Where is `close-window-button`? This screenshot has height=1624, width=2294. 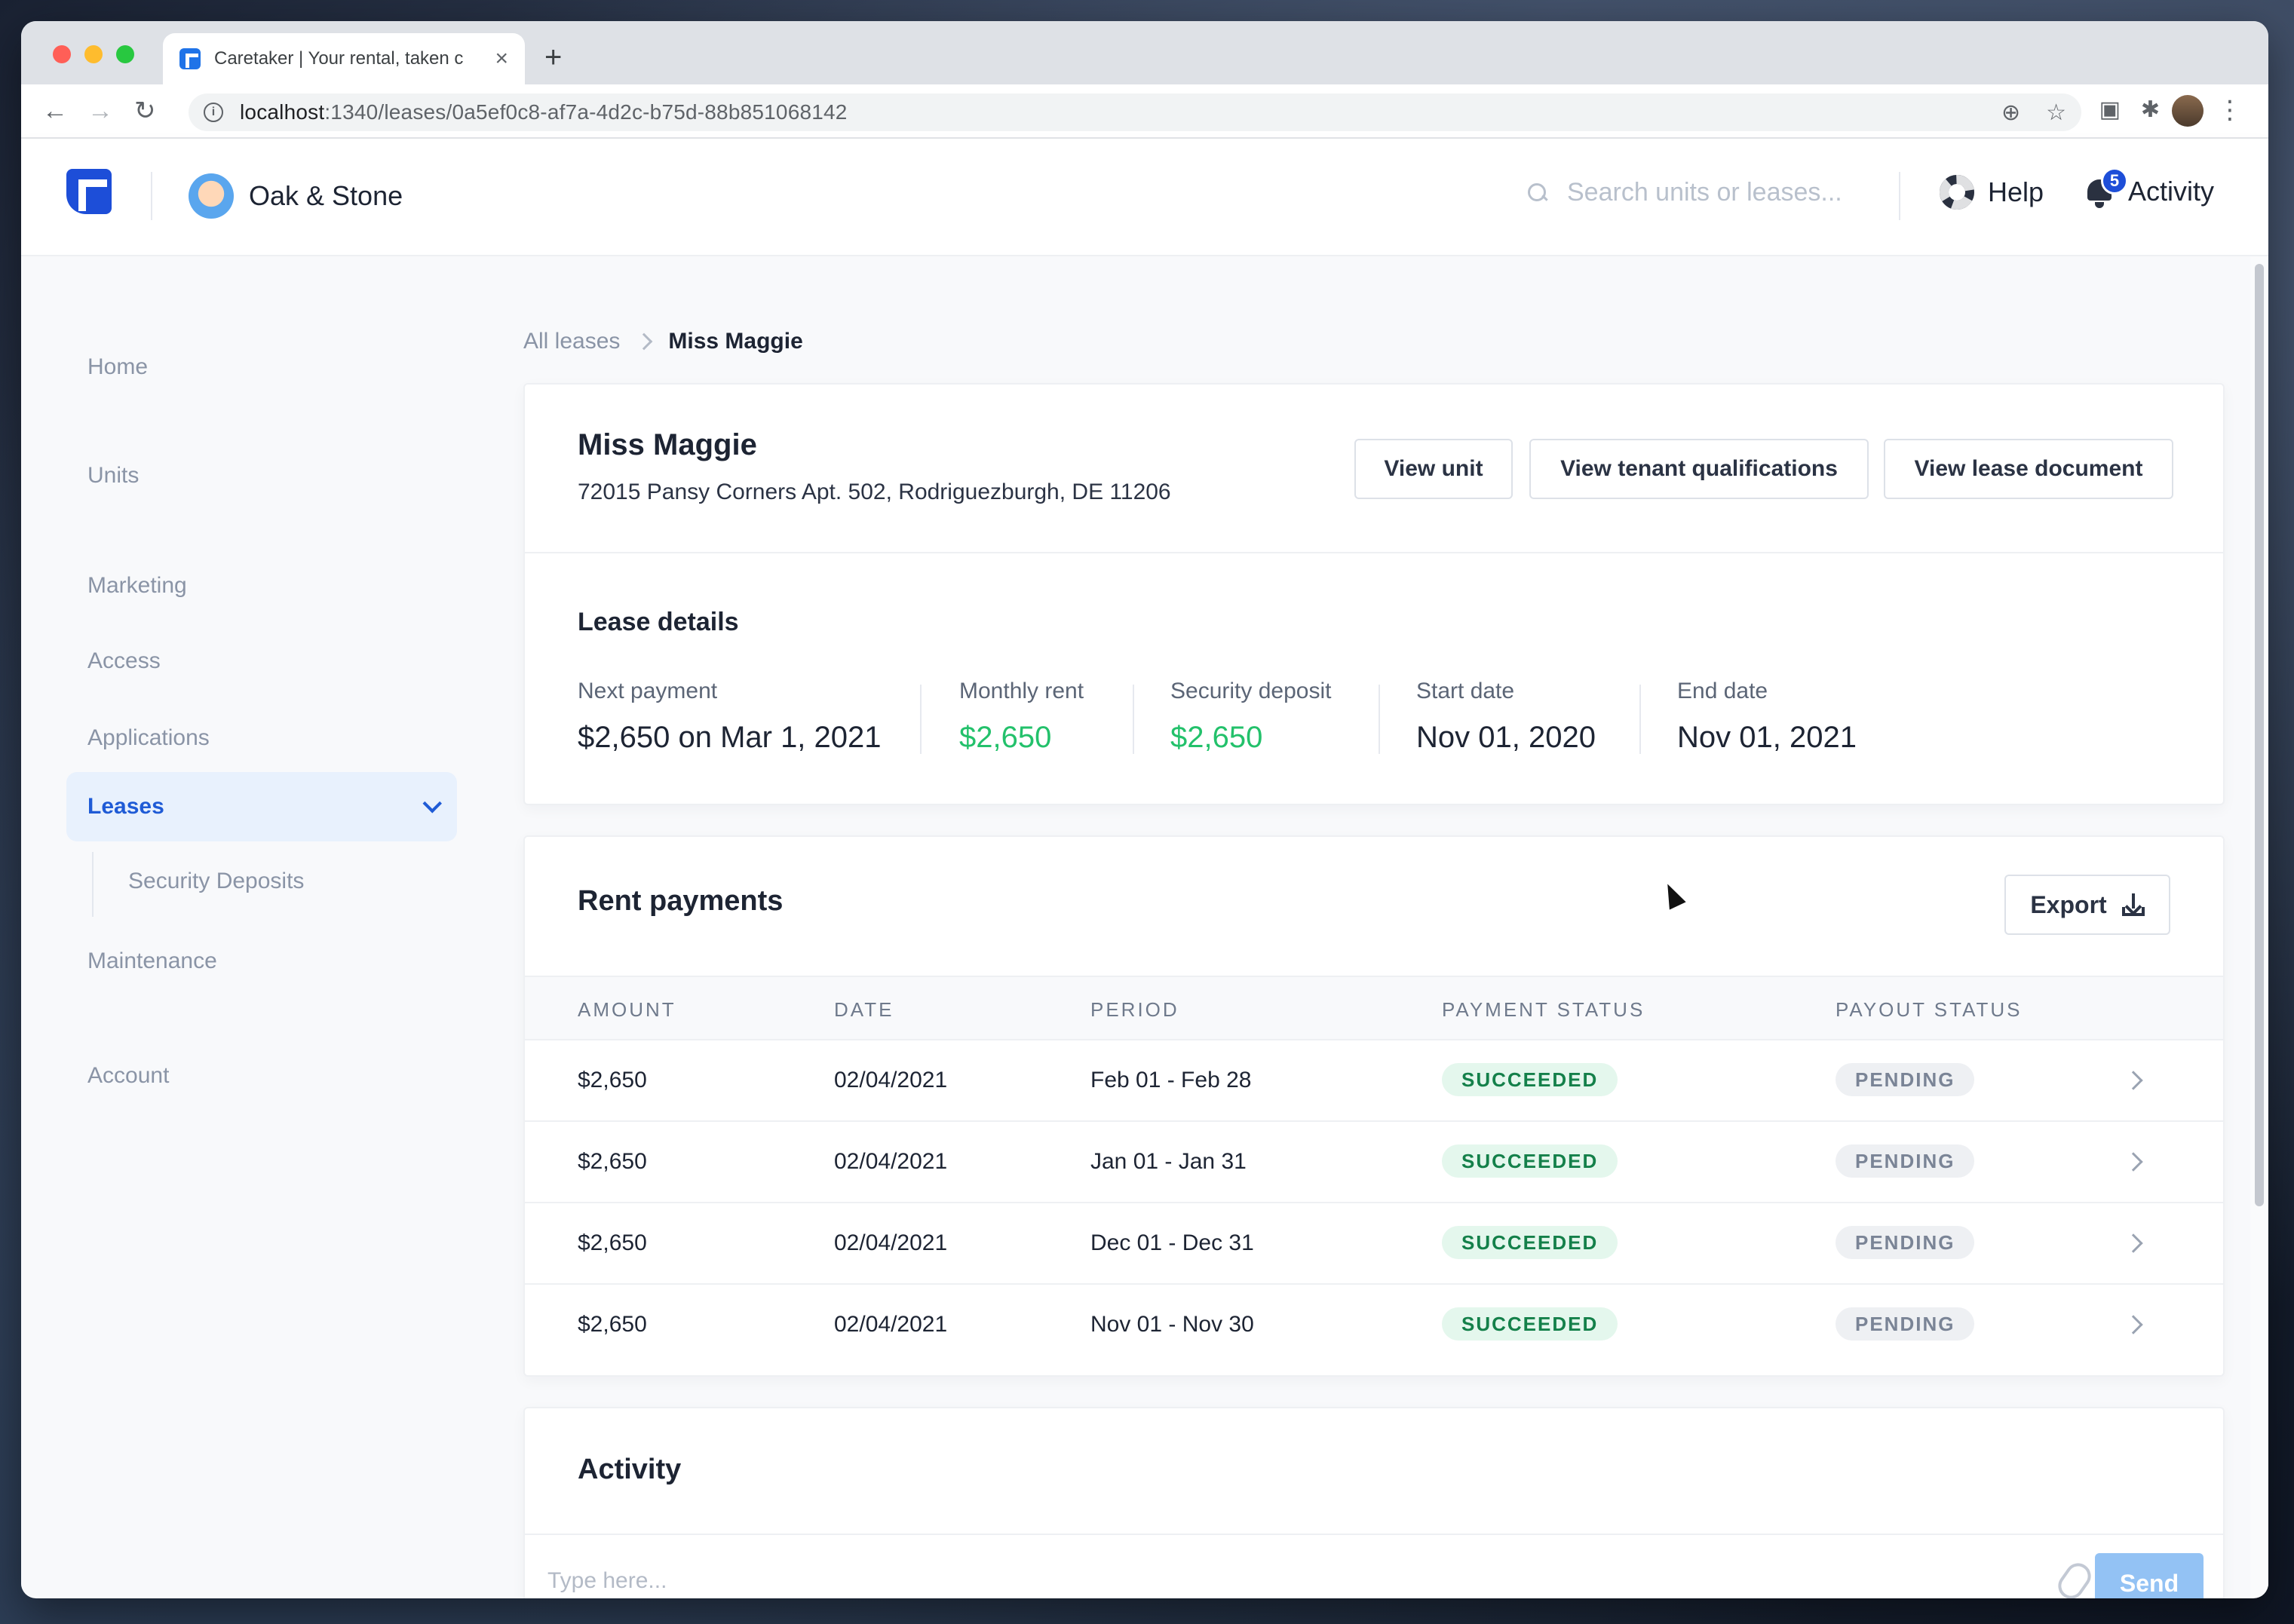
close-window-button is located at coordinates (62, 54).